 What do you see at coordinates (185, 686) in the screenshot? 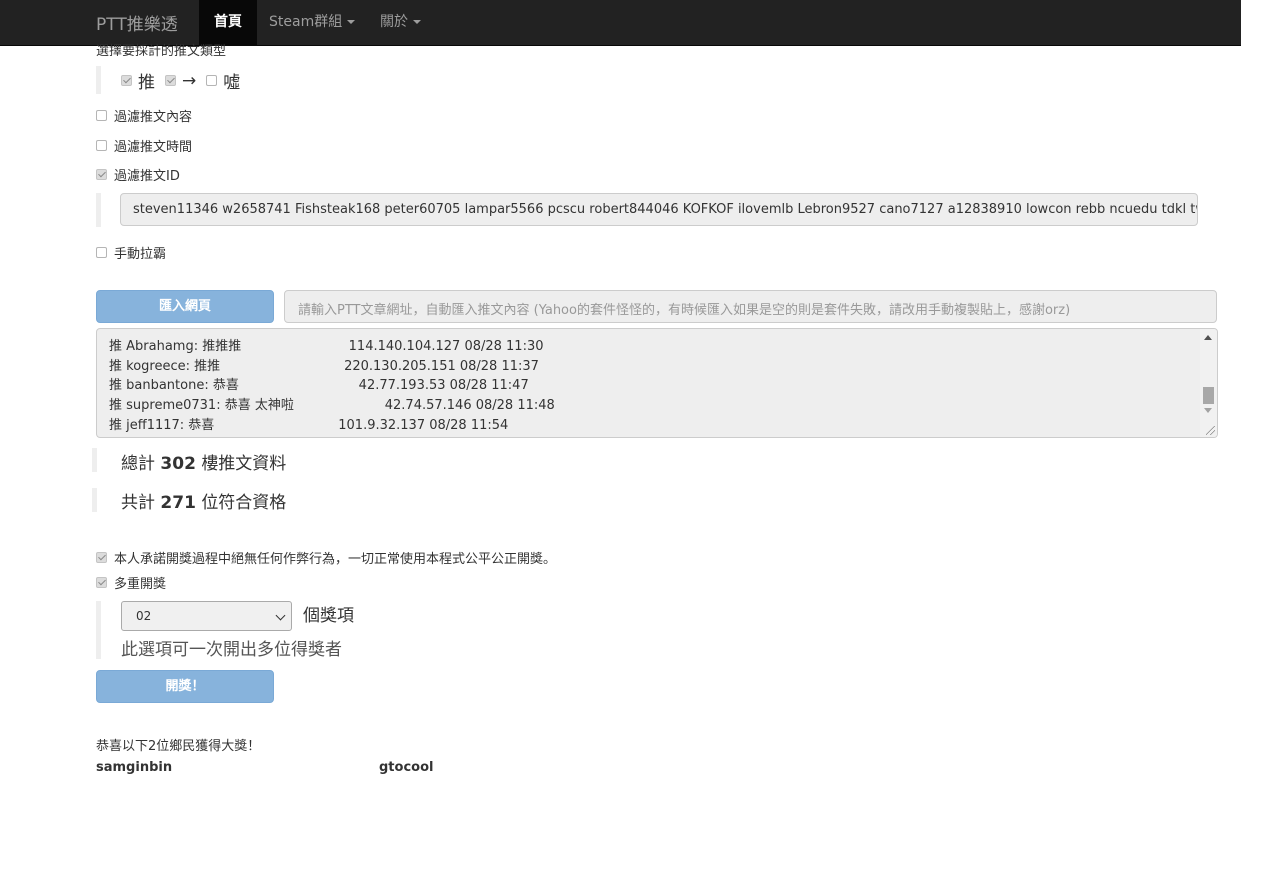
I see `draw-button: 開獎！` at bounding box center [185, 686].